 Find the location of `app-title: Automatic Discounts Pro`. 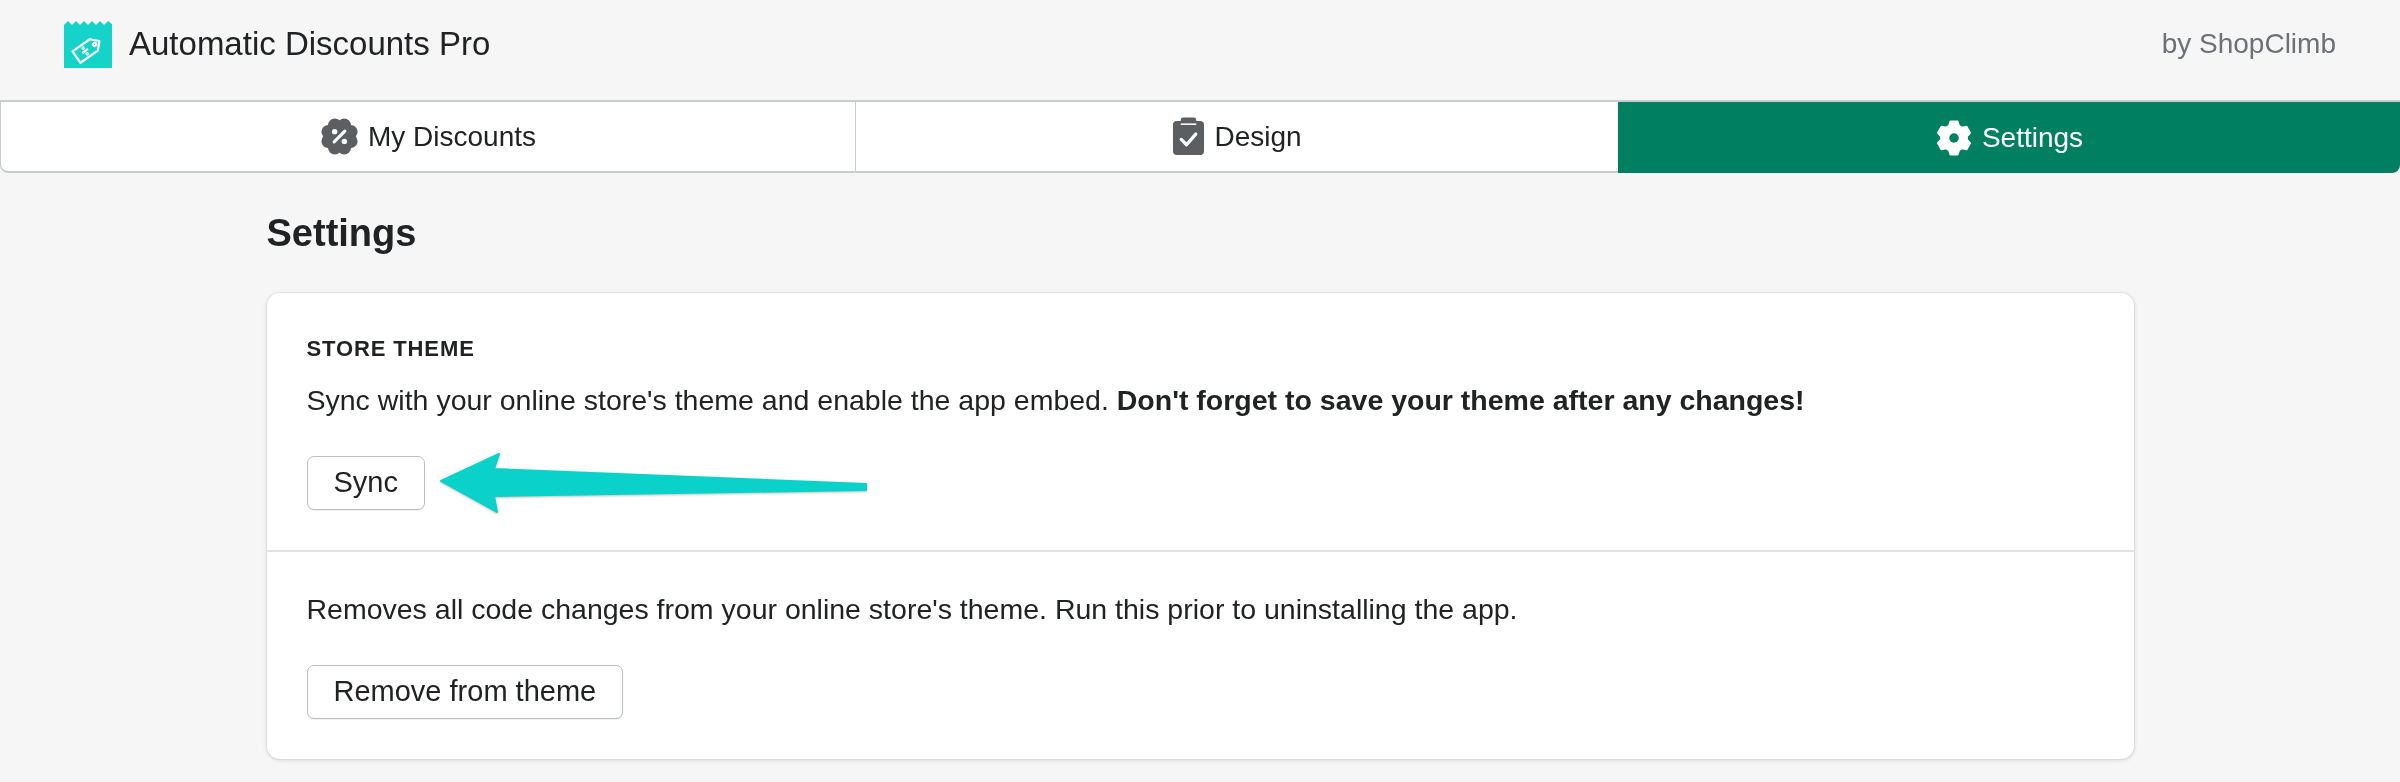

app-title: Automatic Discounts Pro is located at coordinates (310, 44).